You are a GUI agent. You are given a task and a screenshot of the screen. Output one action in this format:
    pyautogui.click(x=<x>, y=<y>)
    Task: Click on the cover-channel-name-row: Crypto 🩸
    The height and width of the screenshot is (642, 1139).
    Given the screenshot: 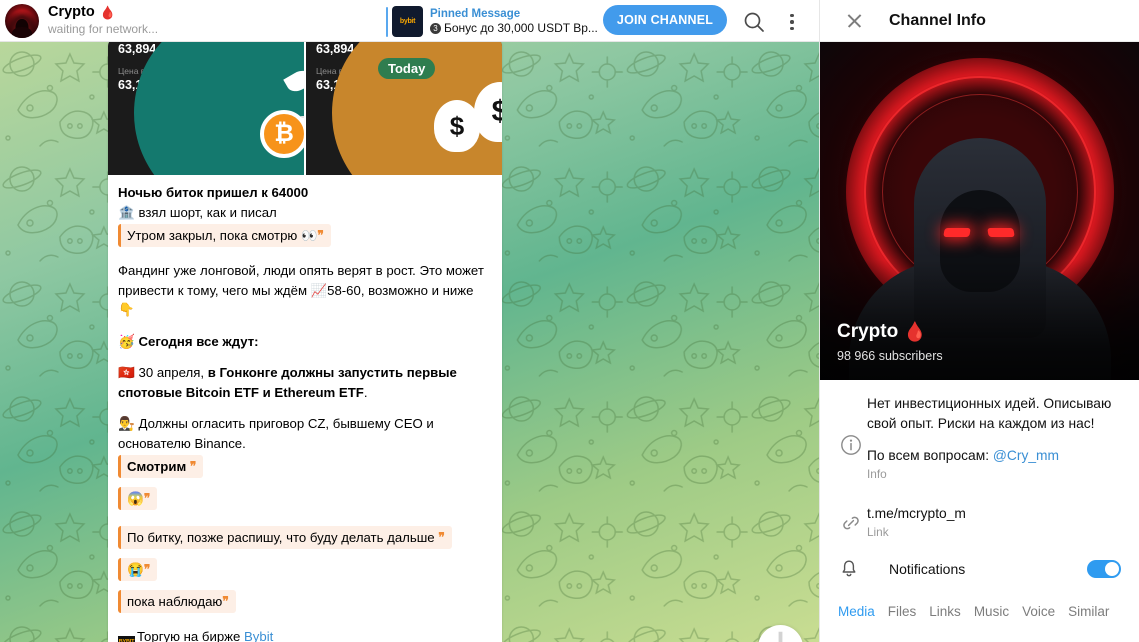 What is the action you would take?
    pyautogui.click(x=882, y=332)
    